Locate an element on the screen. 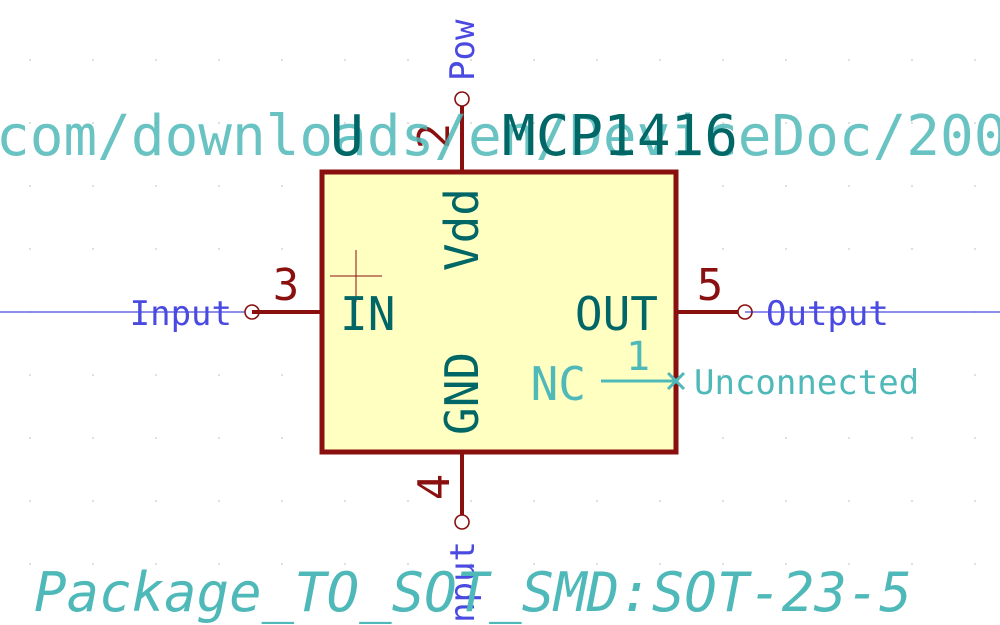 This screenshot has height=625, width=1000. reference-designator: U is located at coordinates (347, 136).